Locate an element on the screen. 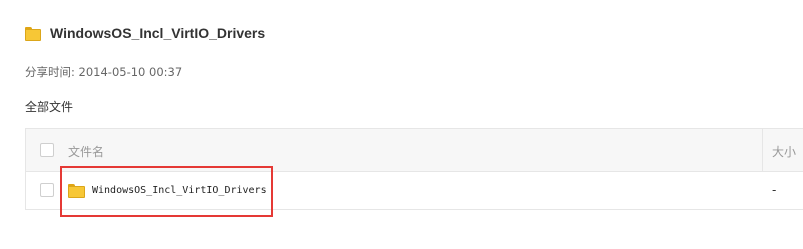  breadcrumb-all-files: 全部文件 is located at coordinates (49, 106).